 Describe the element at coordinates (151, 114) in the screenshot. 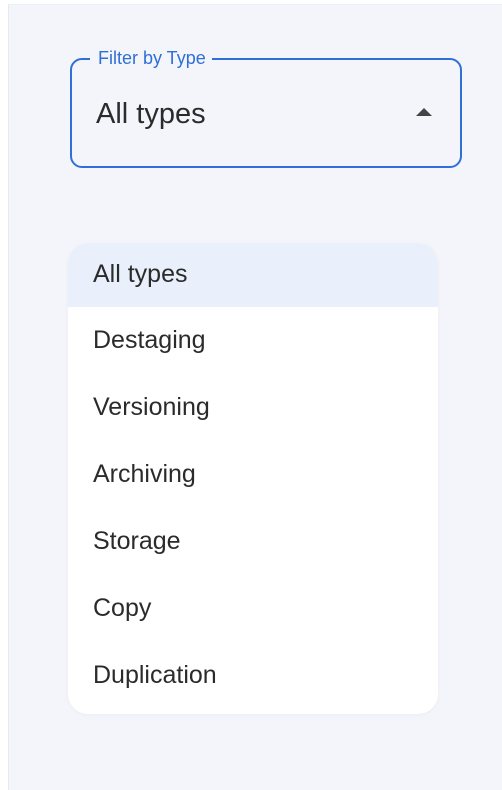

I see `select-current-value: All types` at that location.